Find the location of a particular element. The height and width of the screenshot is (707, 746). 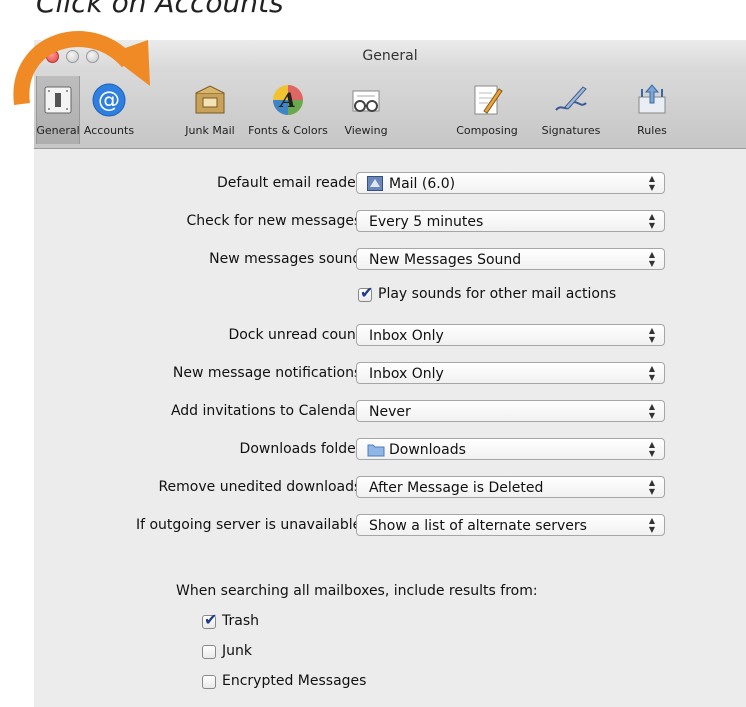

tab-fonts-colors: A Fonts & Colors is located at coordinates (288, 110).